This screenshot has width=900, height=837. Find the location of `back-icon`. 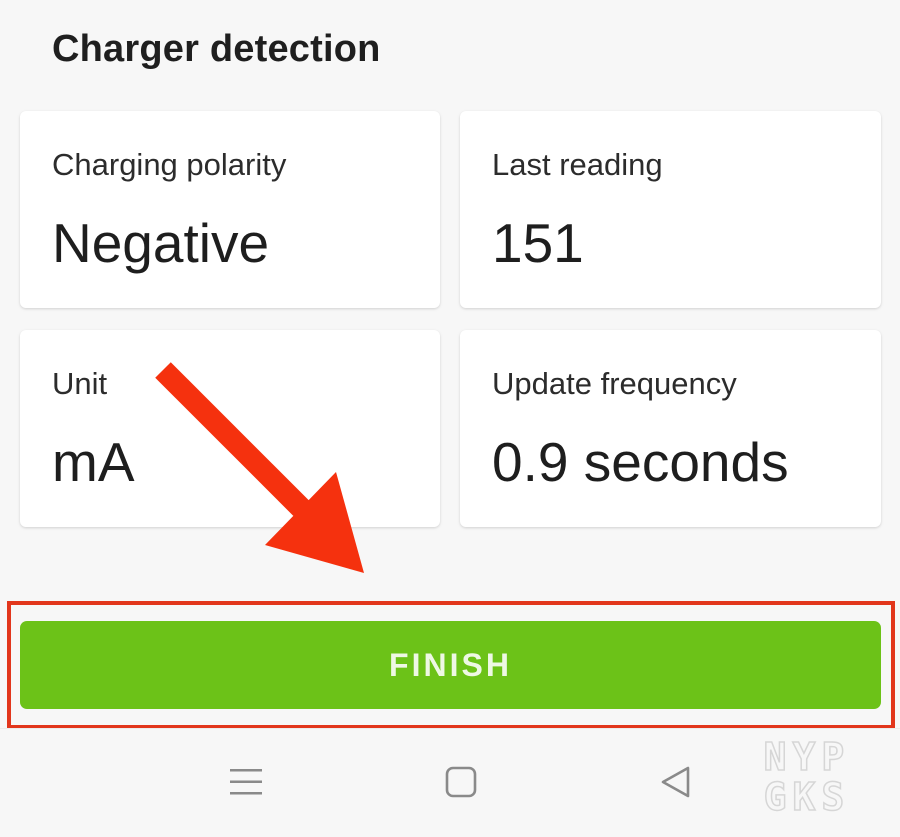

back-icon is located at coordinates (675, 782).